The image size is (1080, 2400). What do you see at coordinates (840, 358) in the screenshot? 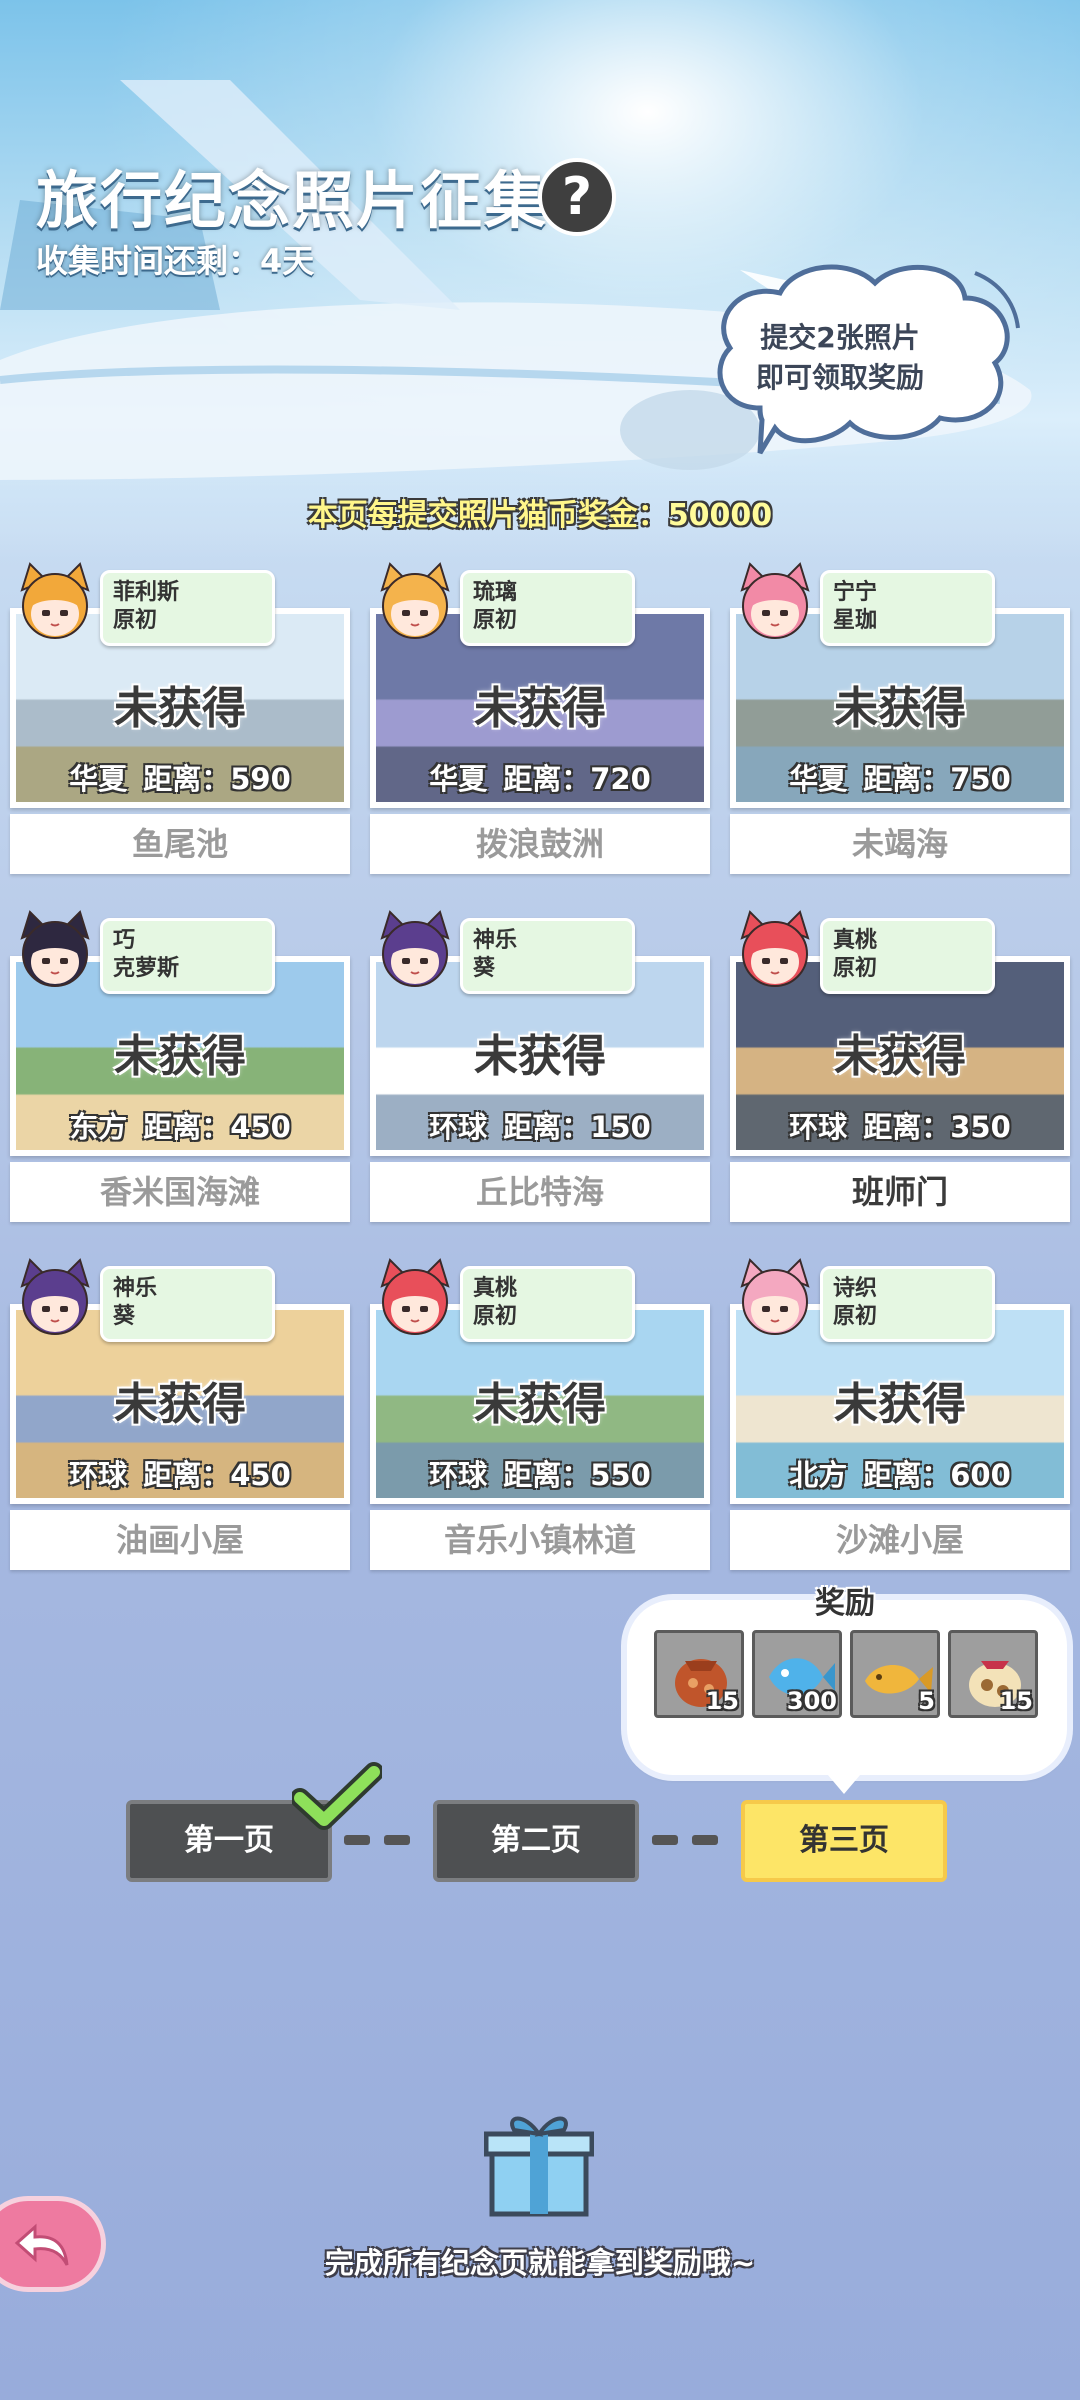
I see `bubble-text: 提交2张照片 即可领取奖励` at bounding box center [840, 358].